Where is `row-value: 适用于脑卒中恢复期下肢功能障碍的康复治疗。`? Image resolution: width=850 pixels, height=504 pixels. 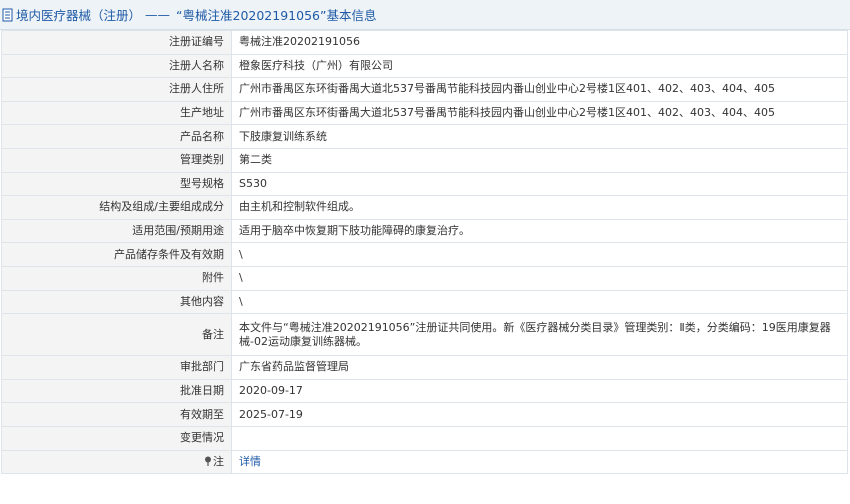 row-value: 适用于脑卒中恢复期下肢功能障碍的康复治疗。 is located at coordinates (539, 231).